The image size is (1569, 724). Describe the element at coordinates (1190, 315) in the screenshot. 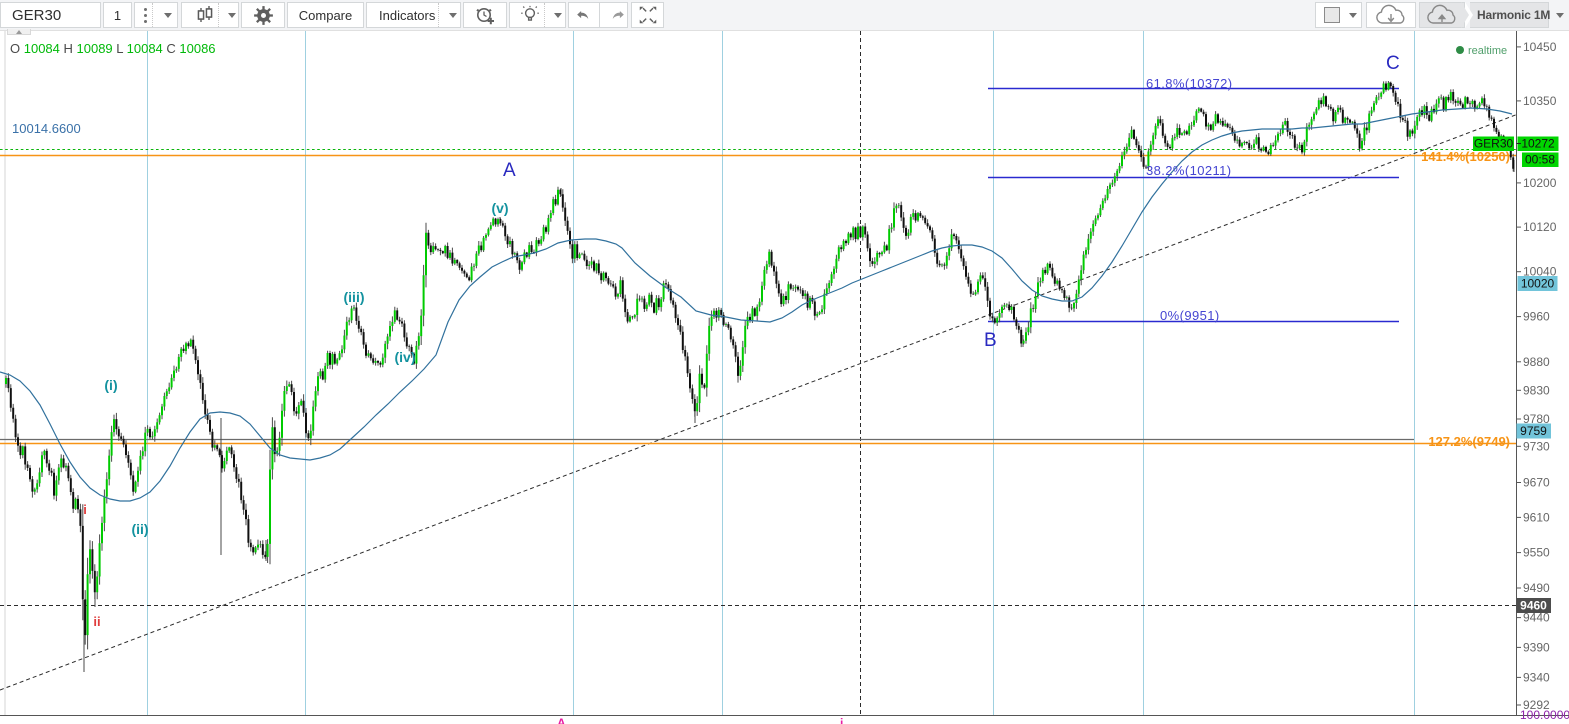

I see `svg-text: 0%(9951)` at that location.